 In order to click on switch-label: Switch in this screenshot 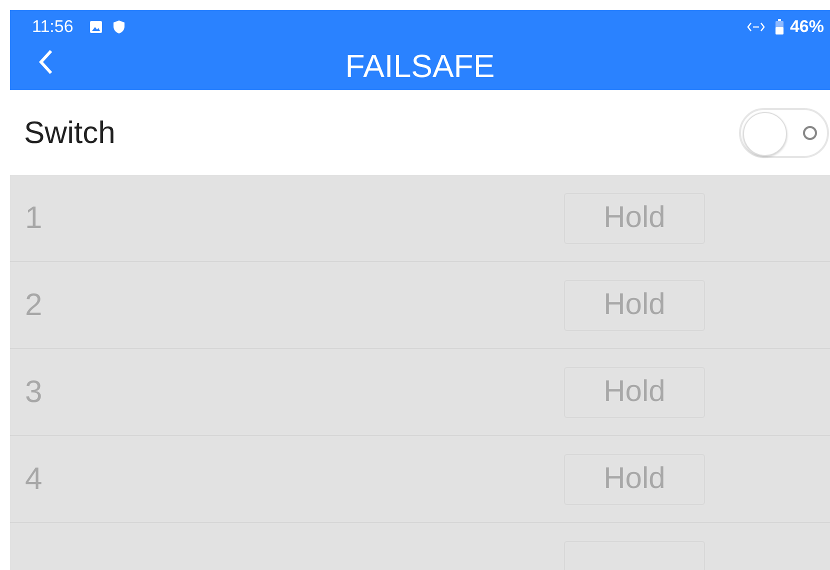, I will do `click(70, 132)`.